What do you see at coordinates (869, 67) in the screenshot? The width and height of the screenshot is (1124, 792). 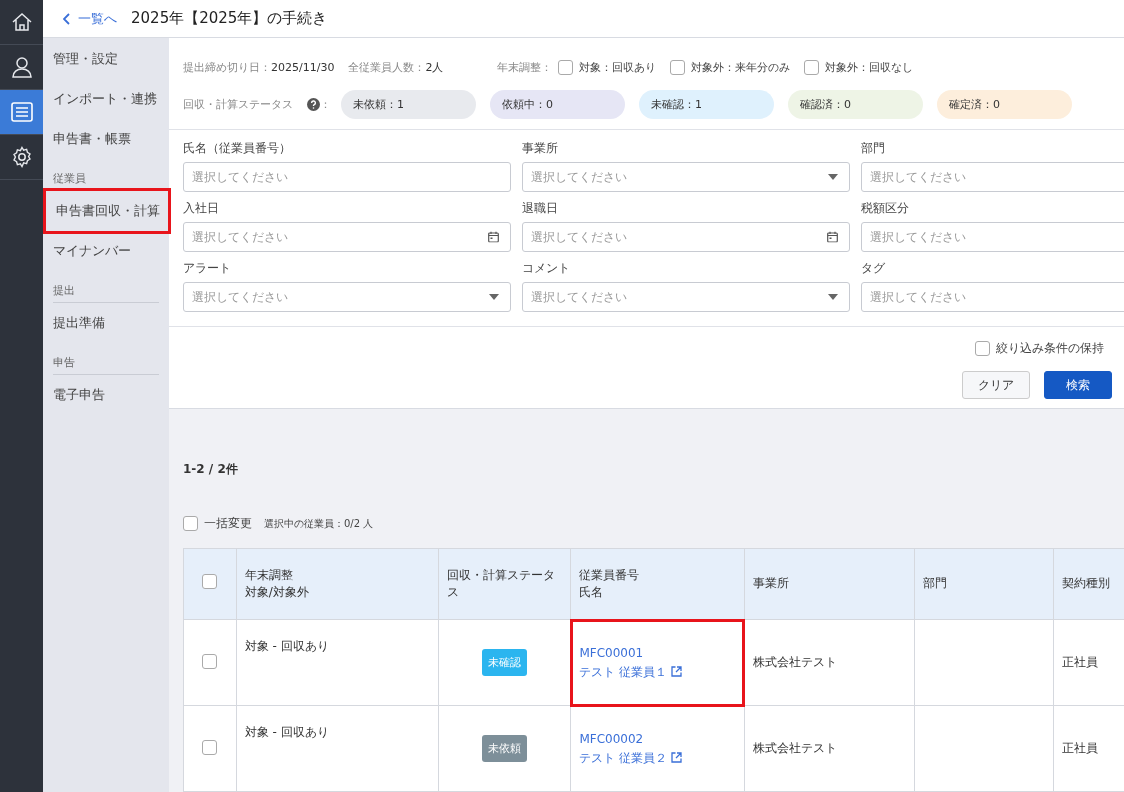 I see `checkbox-label: 対象外：回収なし` at bounding box center [869, 67].